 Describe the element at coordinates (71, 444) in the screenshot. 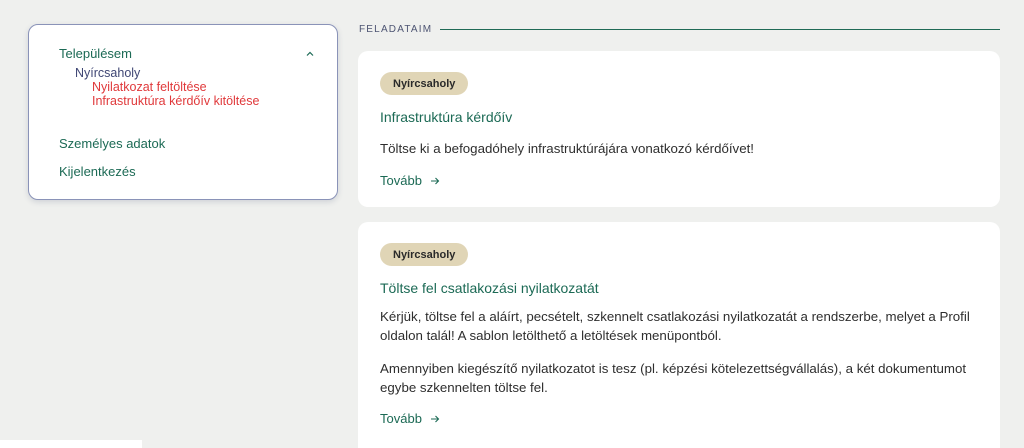

I see `footer-strip` at that location.